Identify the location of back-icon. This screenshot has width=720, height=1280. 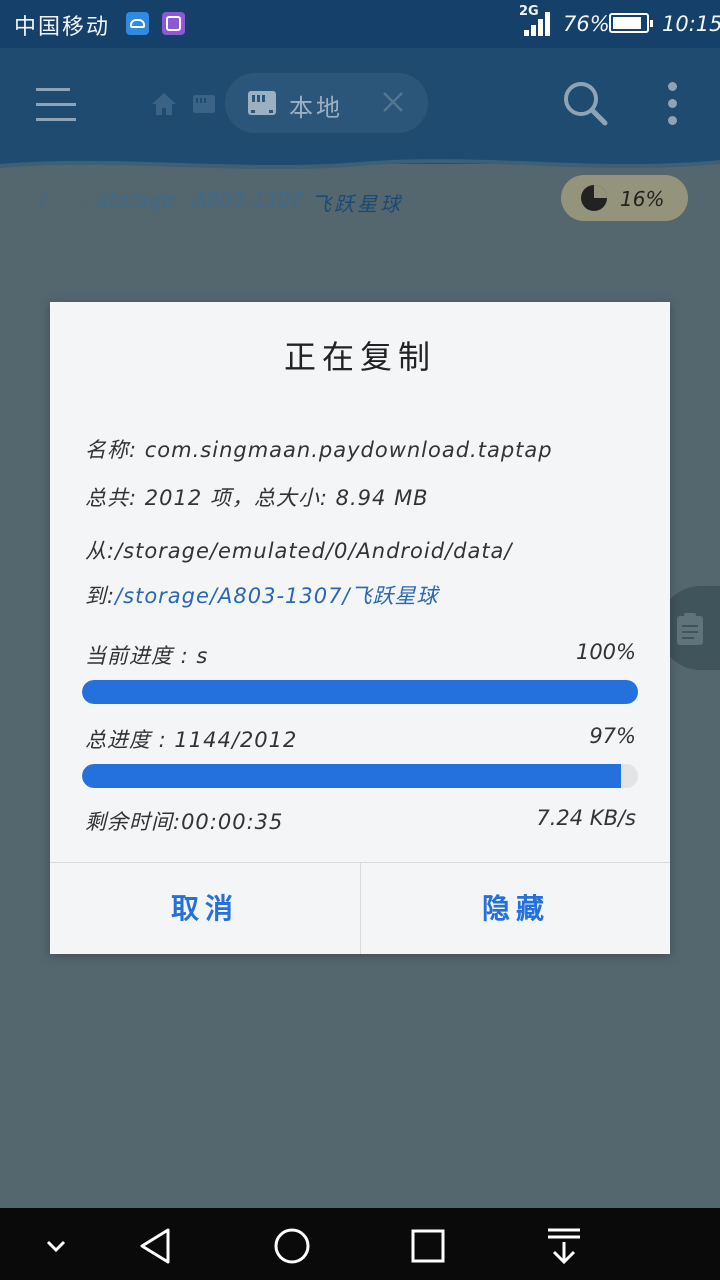
(156, 1246).